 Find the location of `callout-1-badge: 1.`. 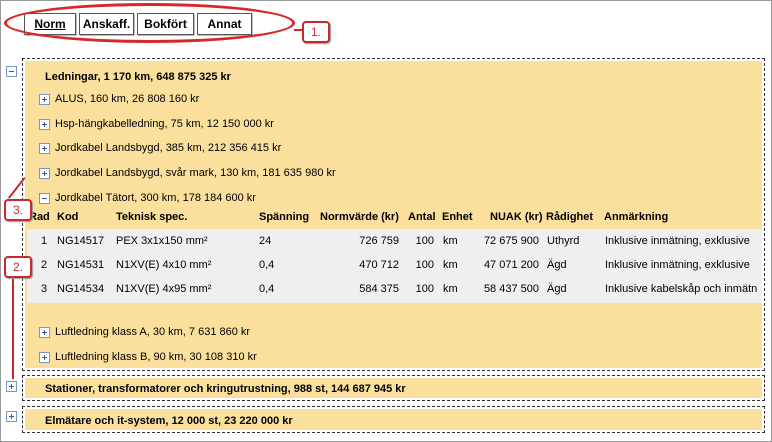

callout-1-badge: 1. is located at coordinates (316, 32).